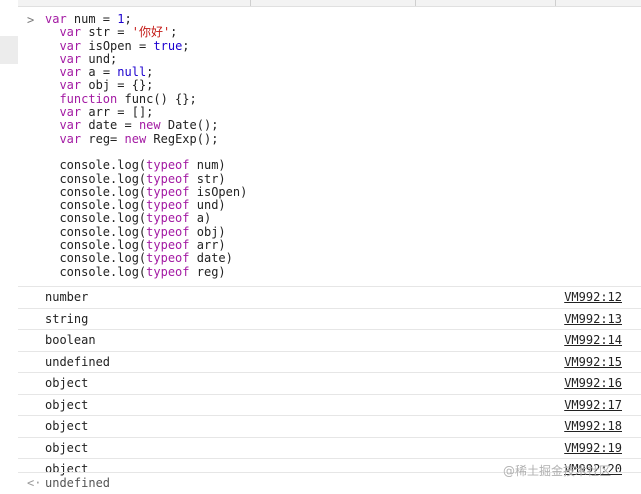 The image size is (641, 494). What do you see at coordinates (168, 45) in the screenshot?
I see `code-token-num: true` at bounding box center [168, 45].